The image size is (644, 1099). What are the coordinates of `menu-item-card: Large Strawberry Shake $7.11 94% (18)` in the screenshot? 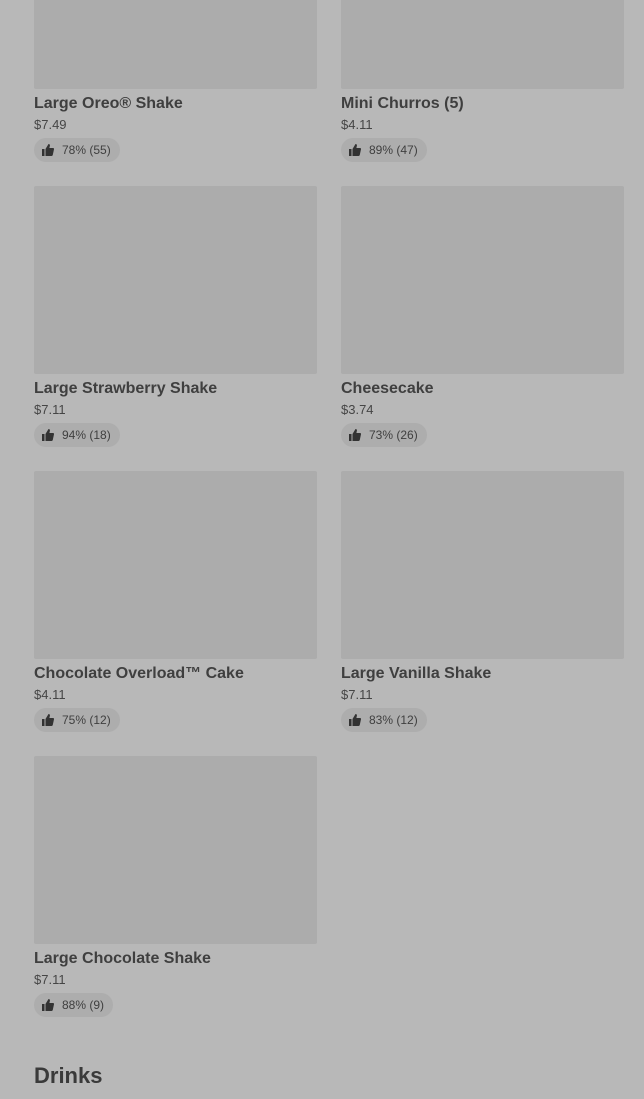 It's located at (175, 316).